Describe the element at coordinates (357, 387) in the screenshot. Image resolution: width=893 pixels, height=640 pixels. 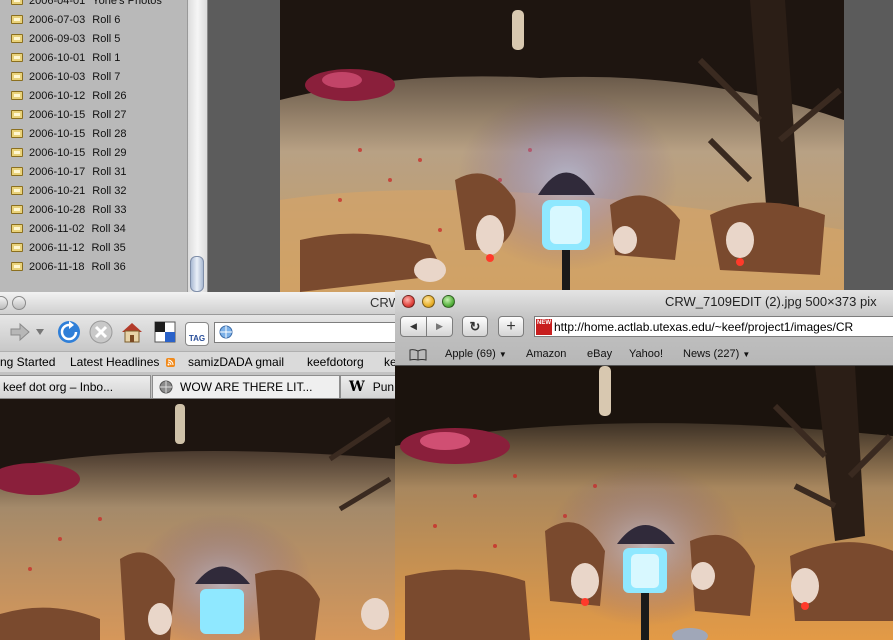
I see `wikipedia-icon: W` at that location.